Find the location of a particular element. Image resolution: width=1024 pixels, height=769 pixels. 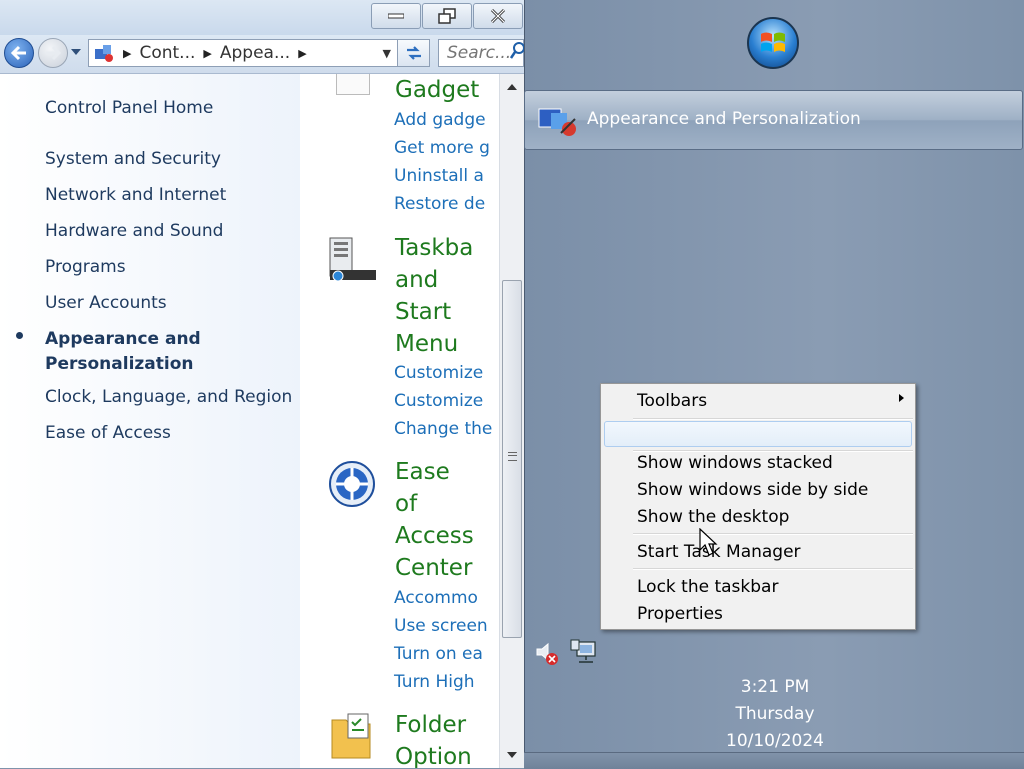

link-customize-start-menu: Customize is located at coordinates (438, 373).